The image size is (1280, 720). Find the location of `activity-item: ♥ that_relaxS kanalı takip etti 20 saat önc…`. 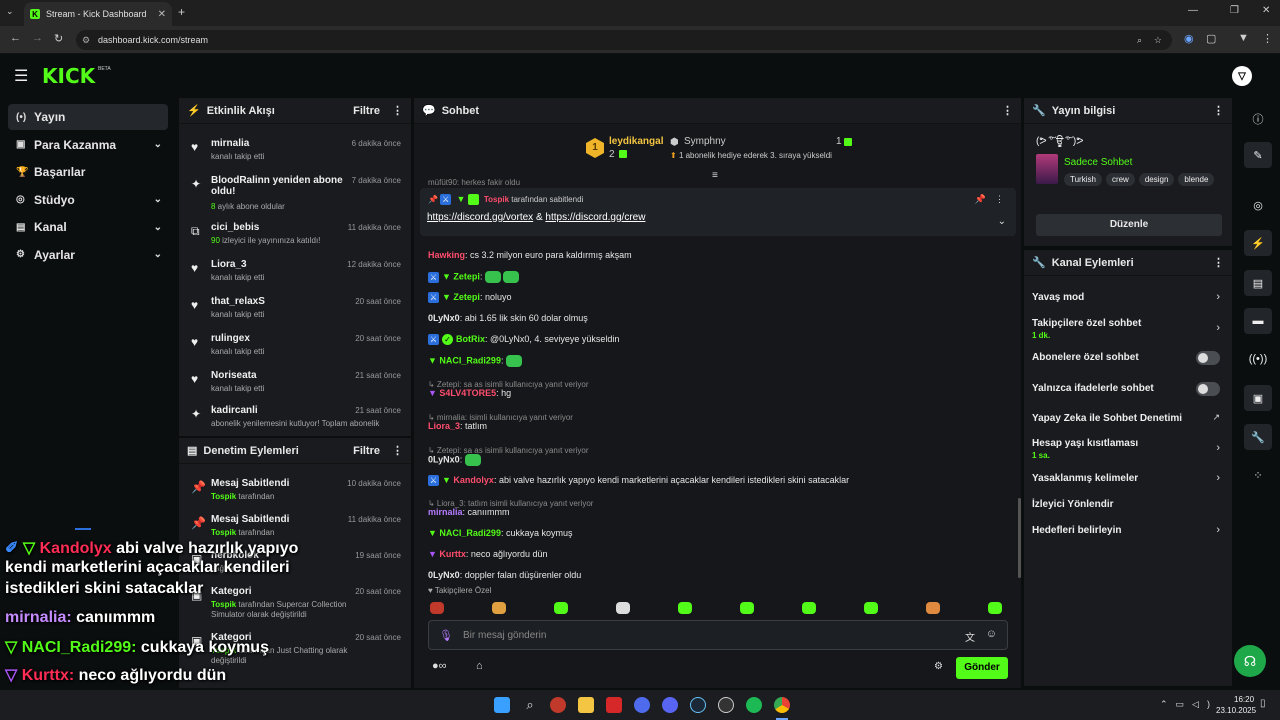

activity-item: ♥ that_relaxS kanalı takip etti 20 saat önc… is located at coordinates (295, 310).